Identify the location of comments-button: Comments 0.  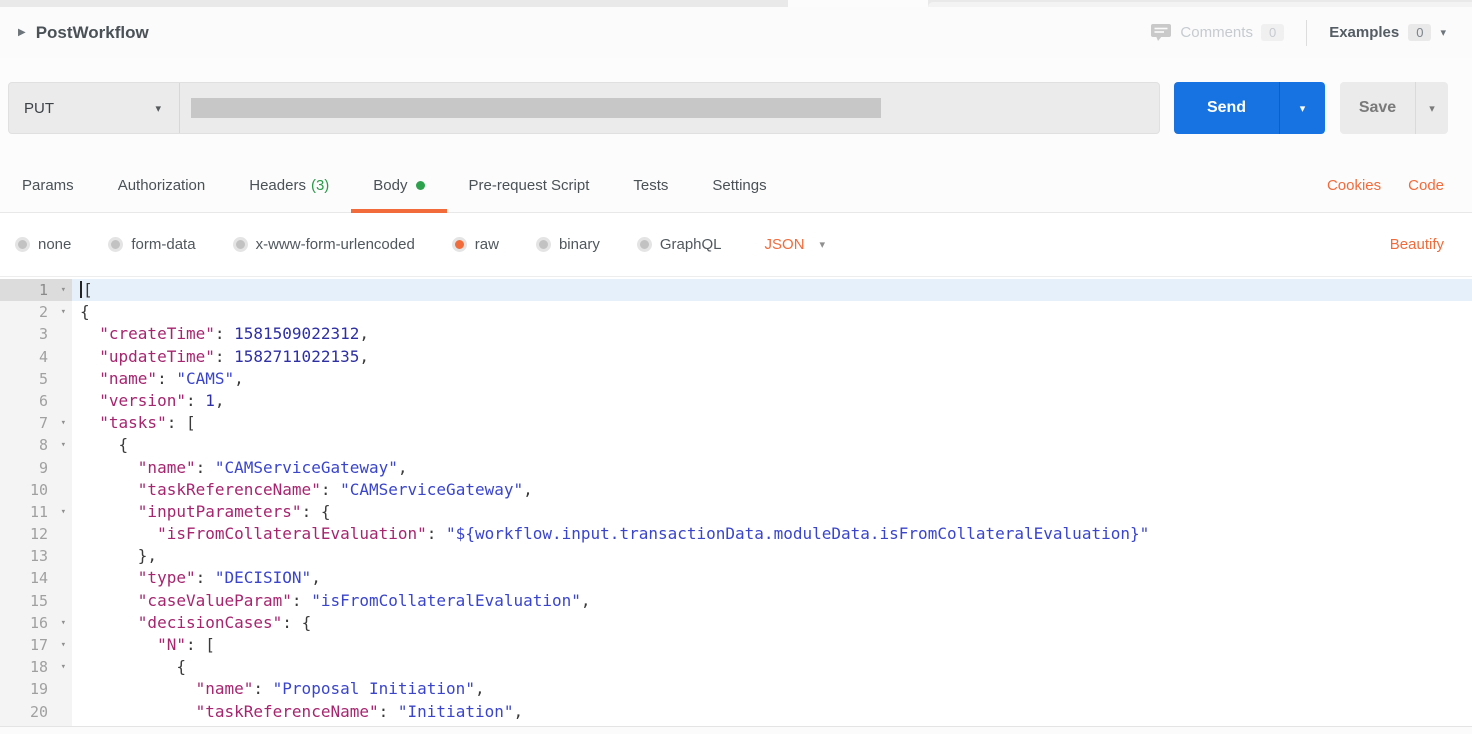
(1217, 32).